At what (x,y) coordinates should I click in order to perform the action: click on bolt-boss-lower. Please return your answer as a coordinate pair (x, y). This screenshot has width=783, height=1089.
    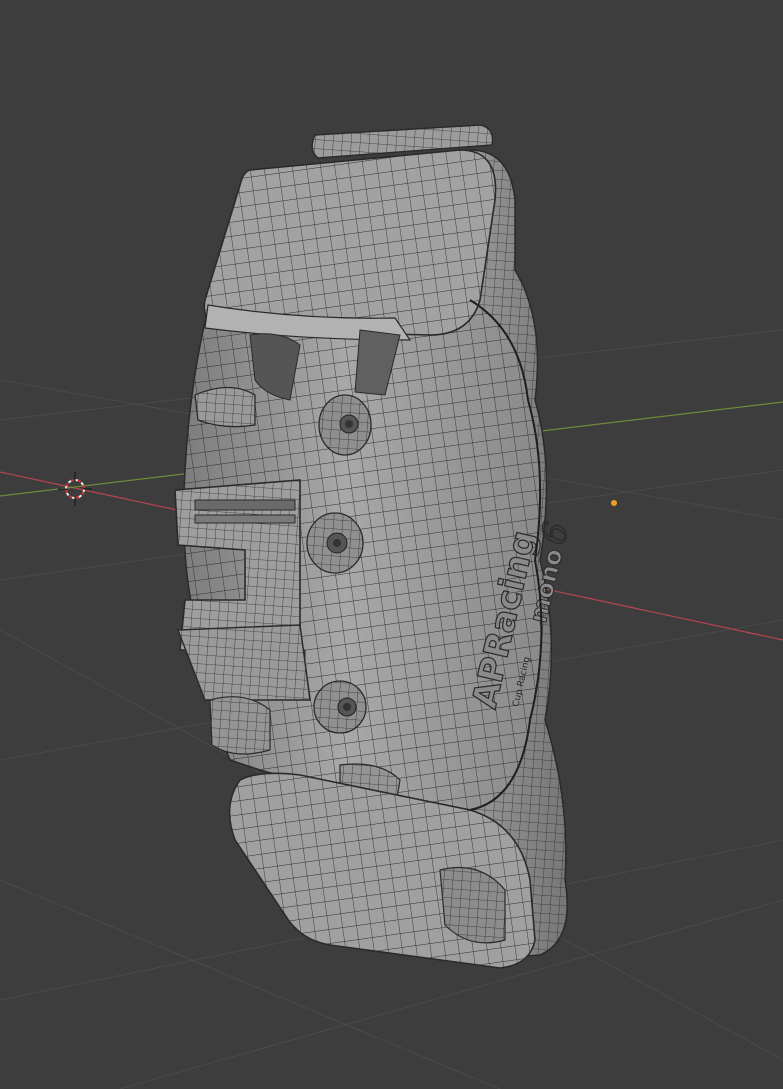
    Looking at the image, I should click on (340, 707).